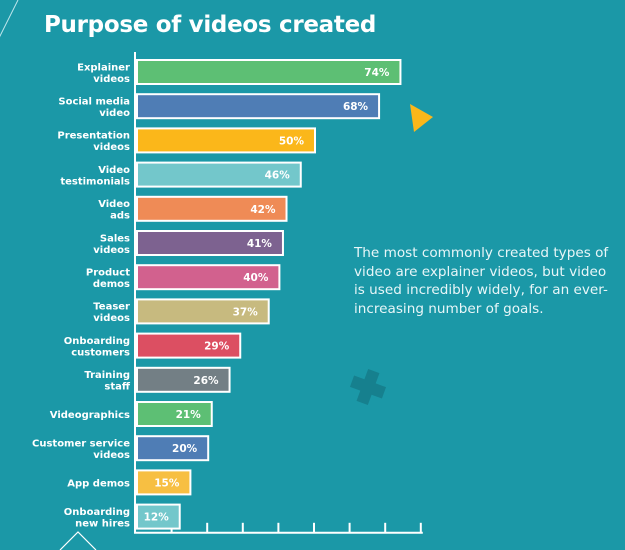  What do you see at coordinates (185, 449) in the screenshot?
I see `data-label: 20%` at bounding box center [185, 449].